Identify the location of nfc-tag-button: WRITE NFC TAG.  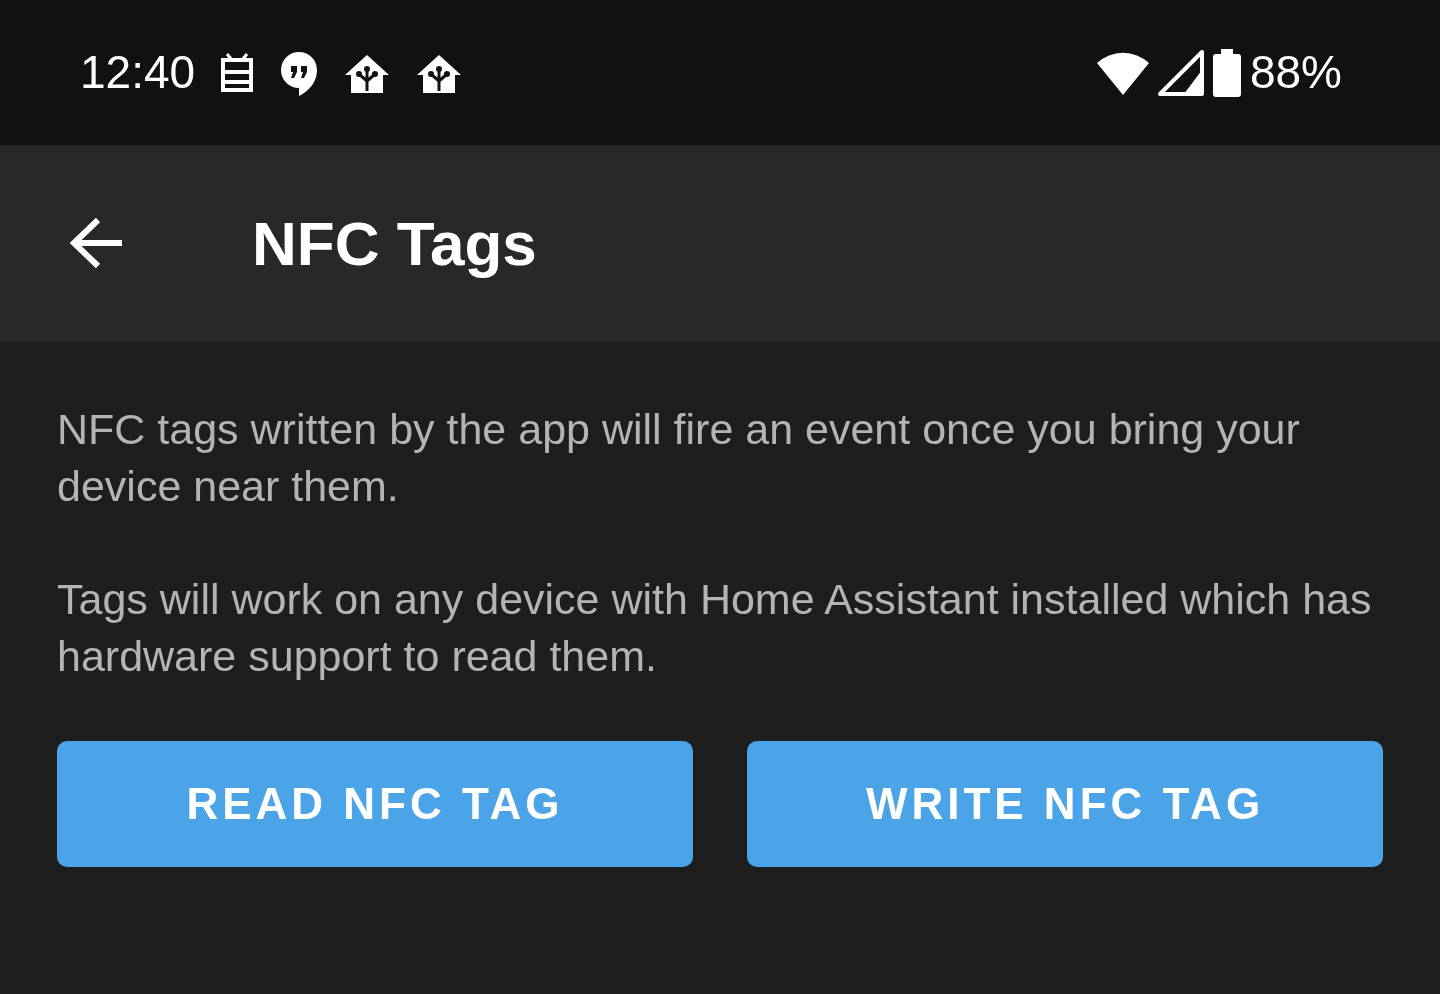
(1065, 804).